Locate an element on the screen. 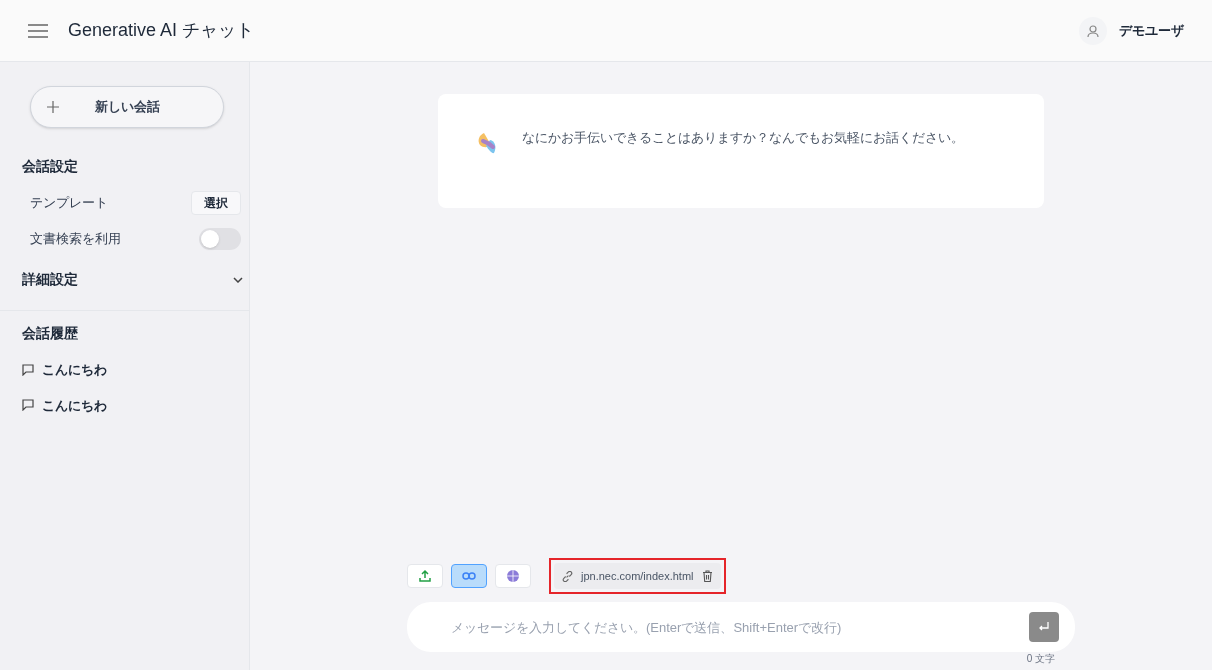 This screenshot has width=1212, height=670. section-title: 詳細設定 is located at coordinates (50, 279).